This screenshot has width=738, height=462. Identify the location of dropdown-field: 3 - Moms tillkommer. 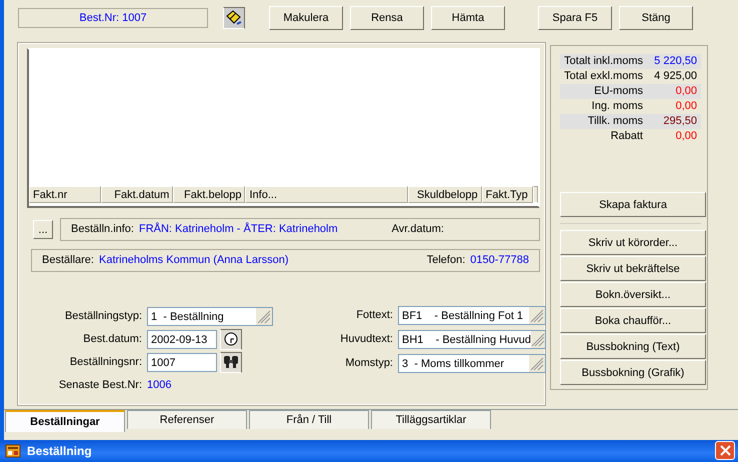
(472, 363).